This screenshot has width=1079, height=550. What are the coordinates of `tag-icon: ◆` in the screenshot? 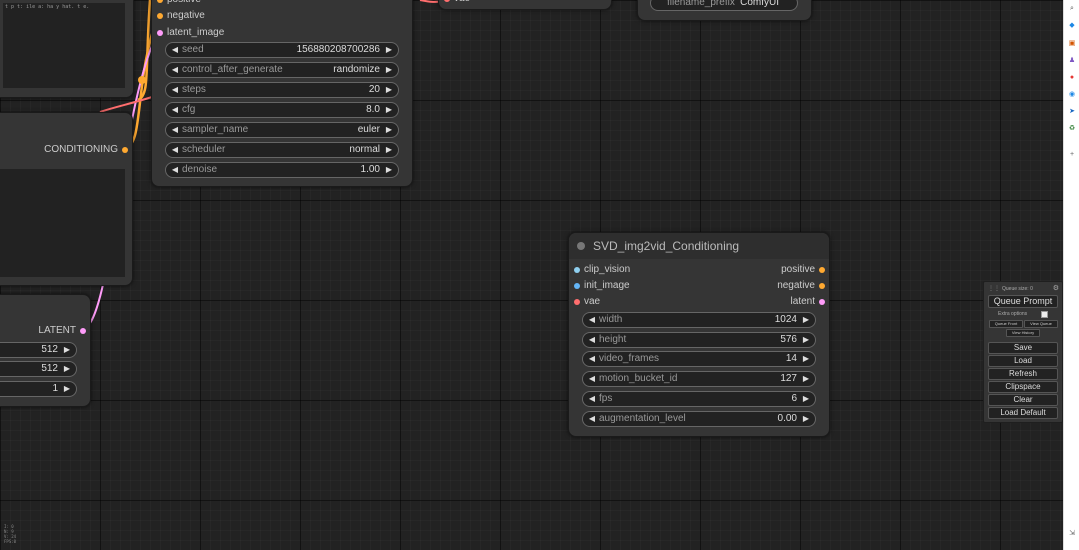 It's located at (1072, 26).